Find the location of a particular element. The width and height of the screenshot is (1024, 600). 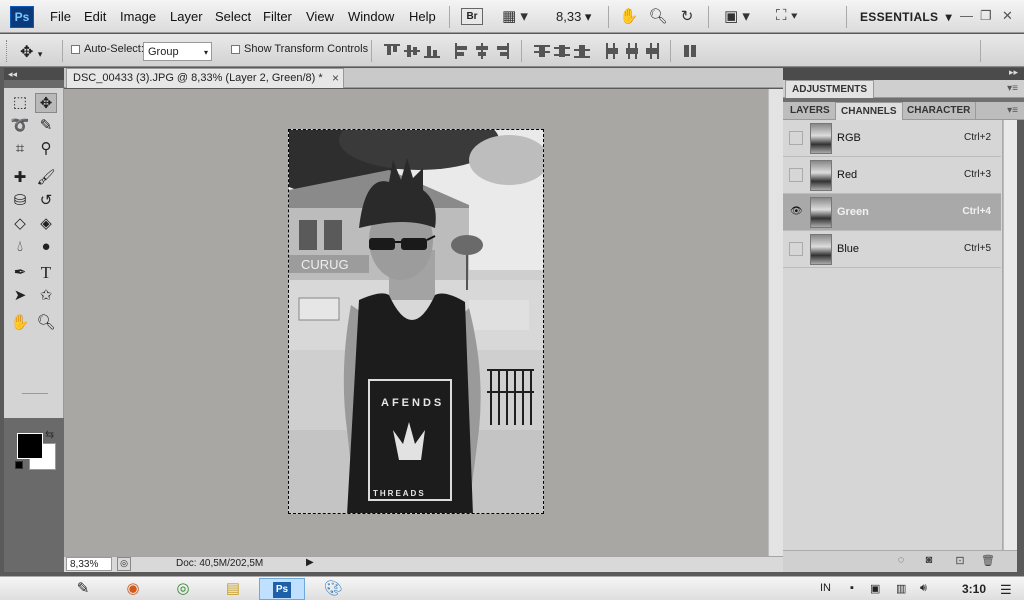

auto-select-checkbox is located at coordinates (75, 49).